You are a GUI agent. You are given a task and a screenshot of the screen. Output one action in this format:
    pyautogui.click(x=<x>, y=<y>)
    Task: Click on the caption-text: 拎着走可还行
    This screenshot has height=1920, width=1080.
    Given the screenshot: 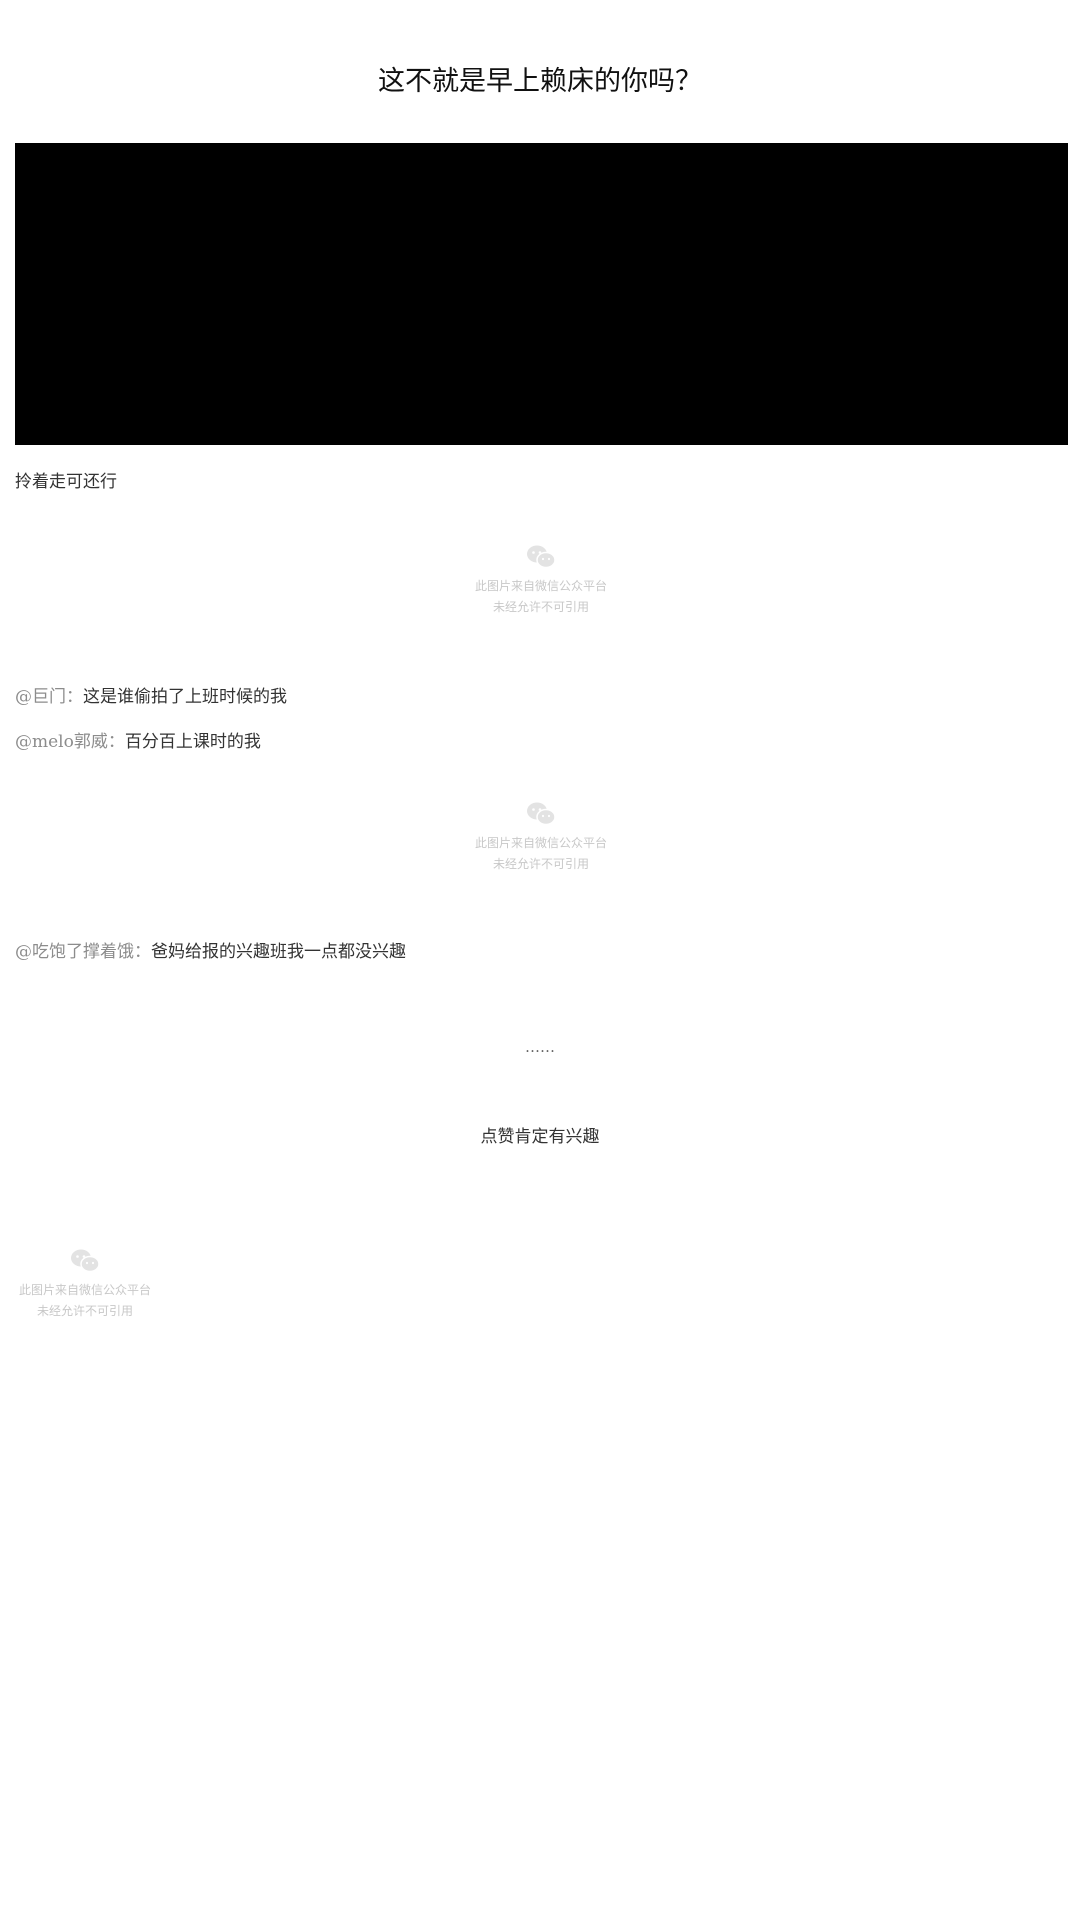 What is the action you would take?
    pyautogui.click(x=66, y=482)
    